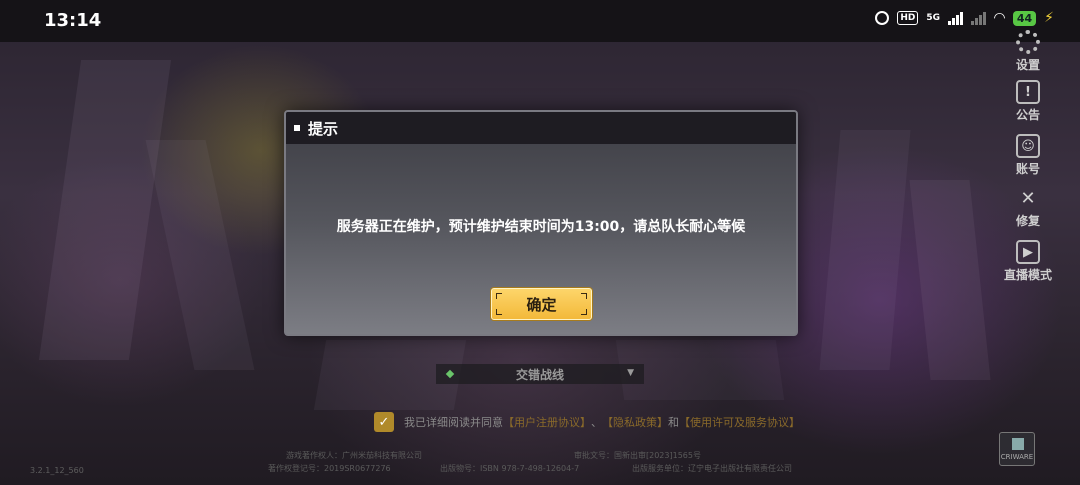 The width and height of the screenshot is (1080, 485). What do you see at coordinates (323, 128) in the screenshot?
I see `dialog-title: 提示` at bounding box center [323, 128].